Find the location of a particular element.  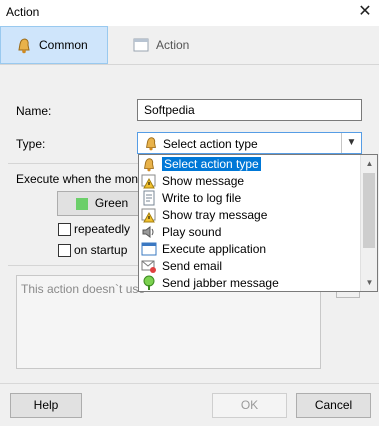

repeatedly-checkbox is located at coordinates (64, 229).